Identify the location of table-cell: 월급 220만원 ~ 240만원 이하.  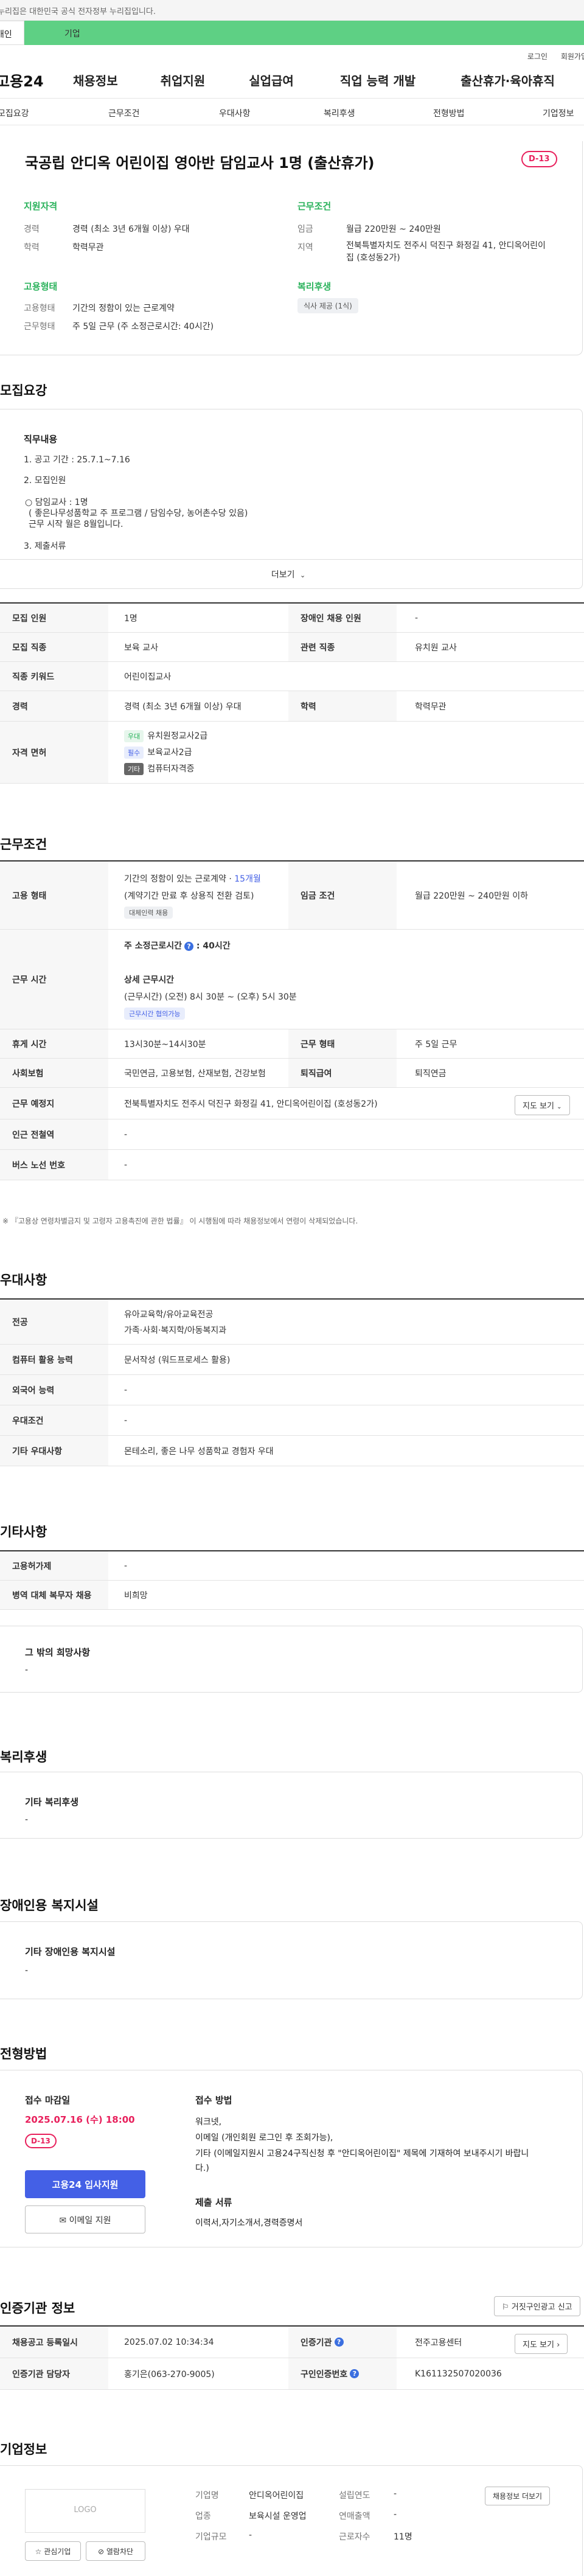
(472, 896).